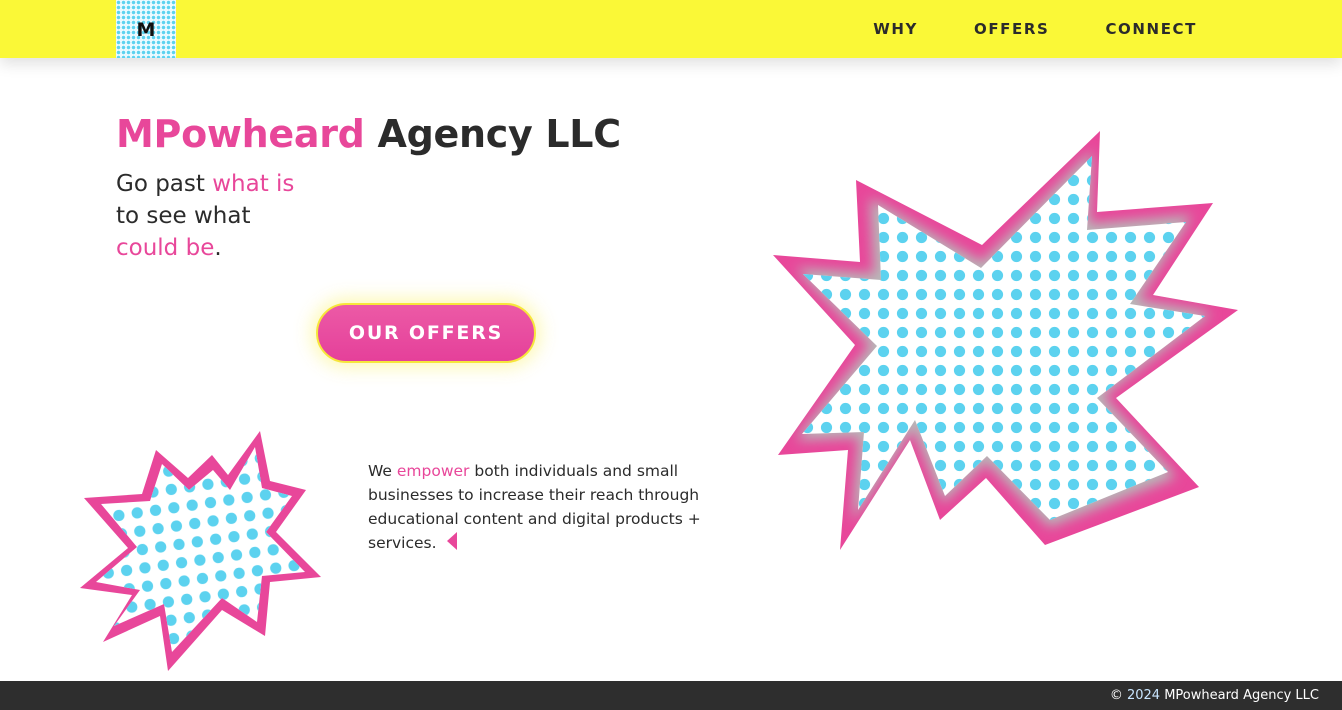 The image size is (1342, 710). I want to click on nav-link-connect: CONNECT, so click(1151, 29).